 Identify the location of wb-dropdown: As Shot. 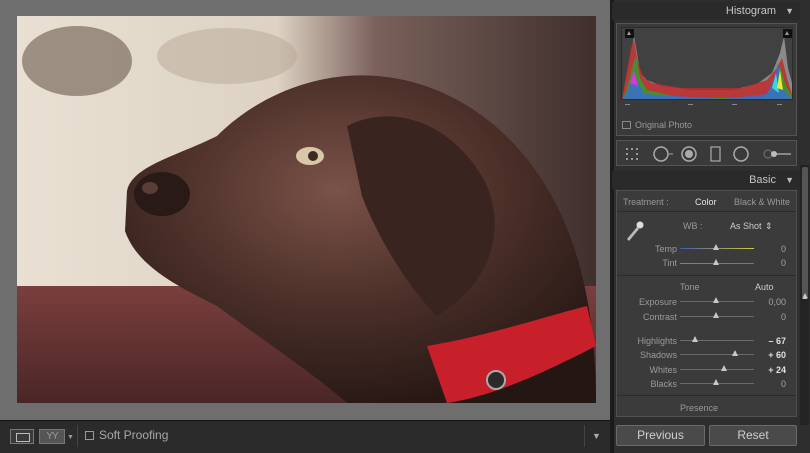
(746, 226).